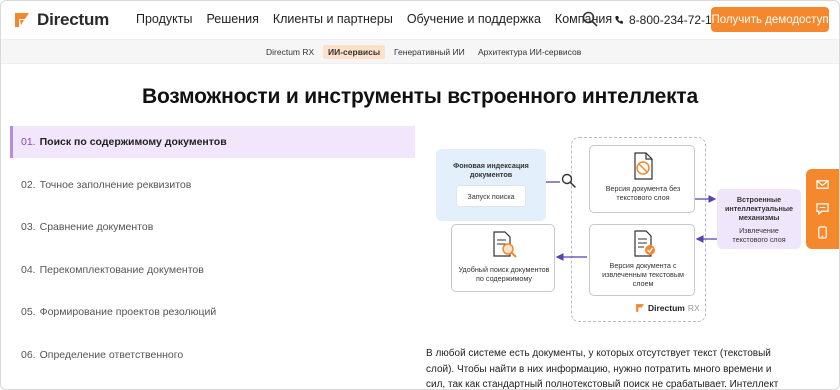 This screenshot has height=390, width=840. Describe the element at coordinates (822, 184) in the screenshot. I see `mail-icon` at that location.